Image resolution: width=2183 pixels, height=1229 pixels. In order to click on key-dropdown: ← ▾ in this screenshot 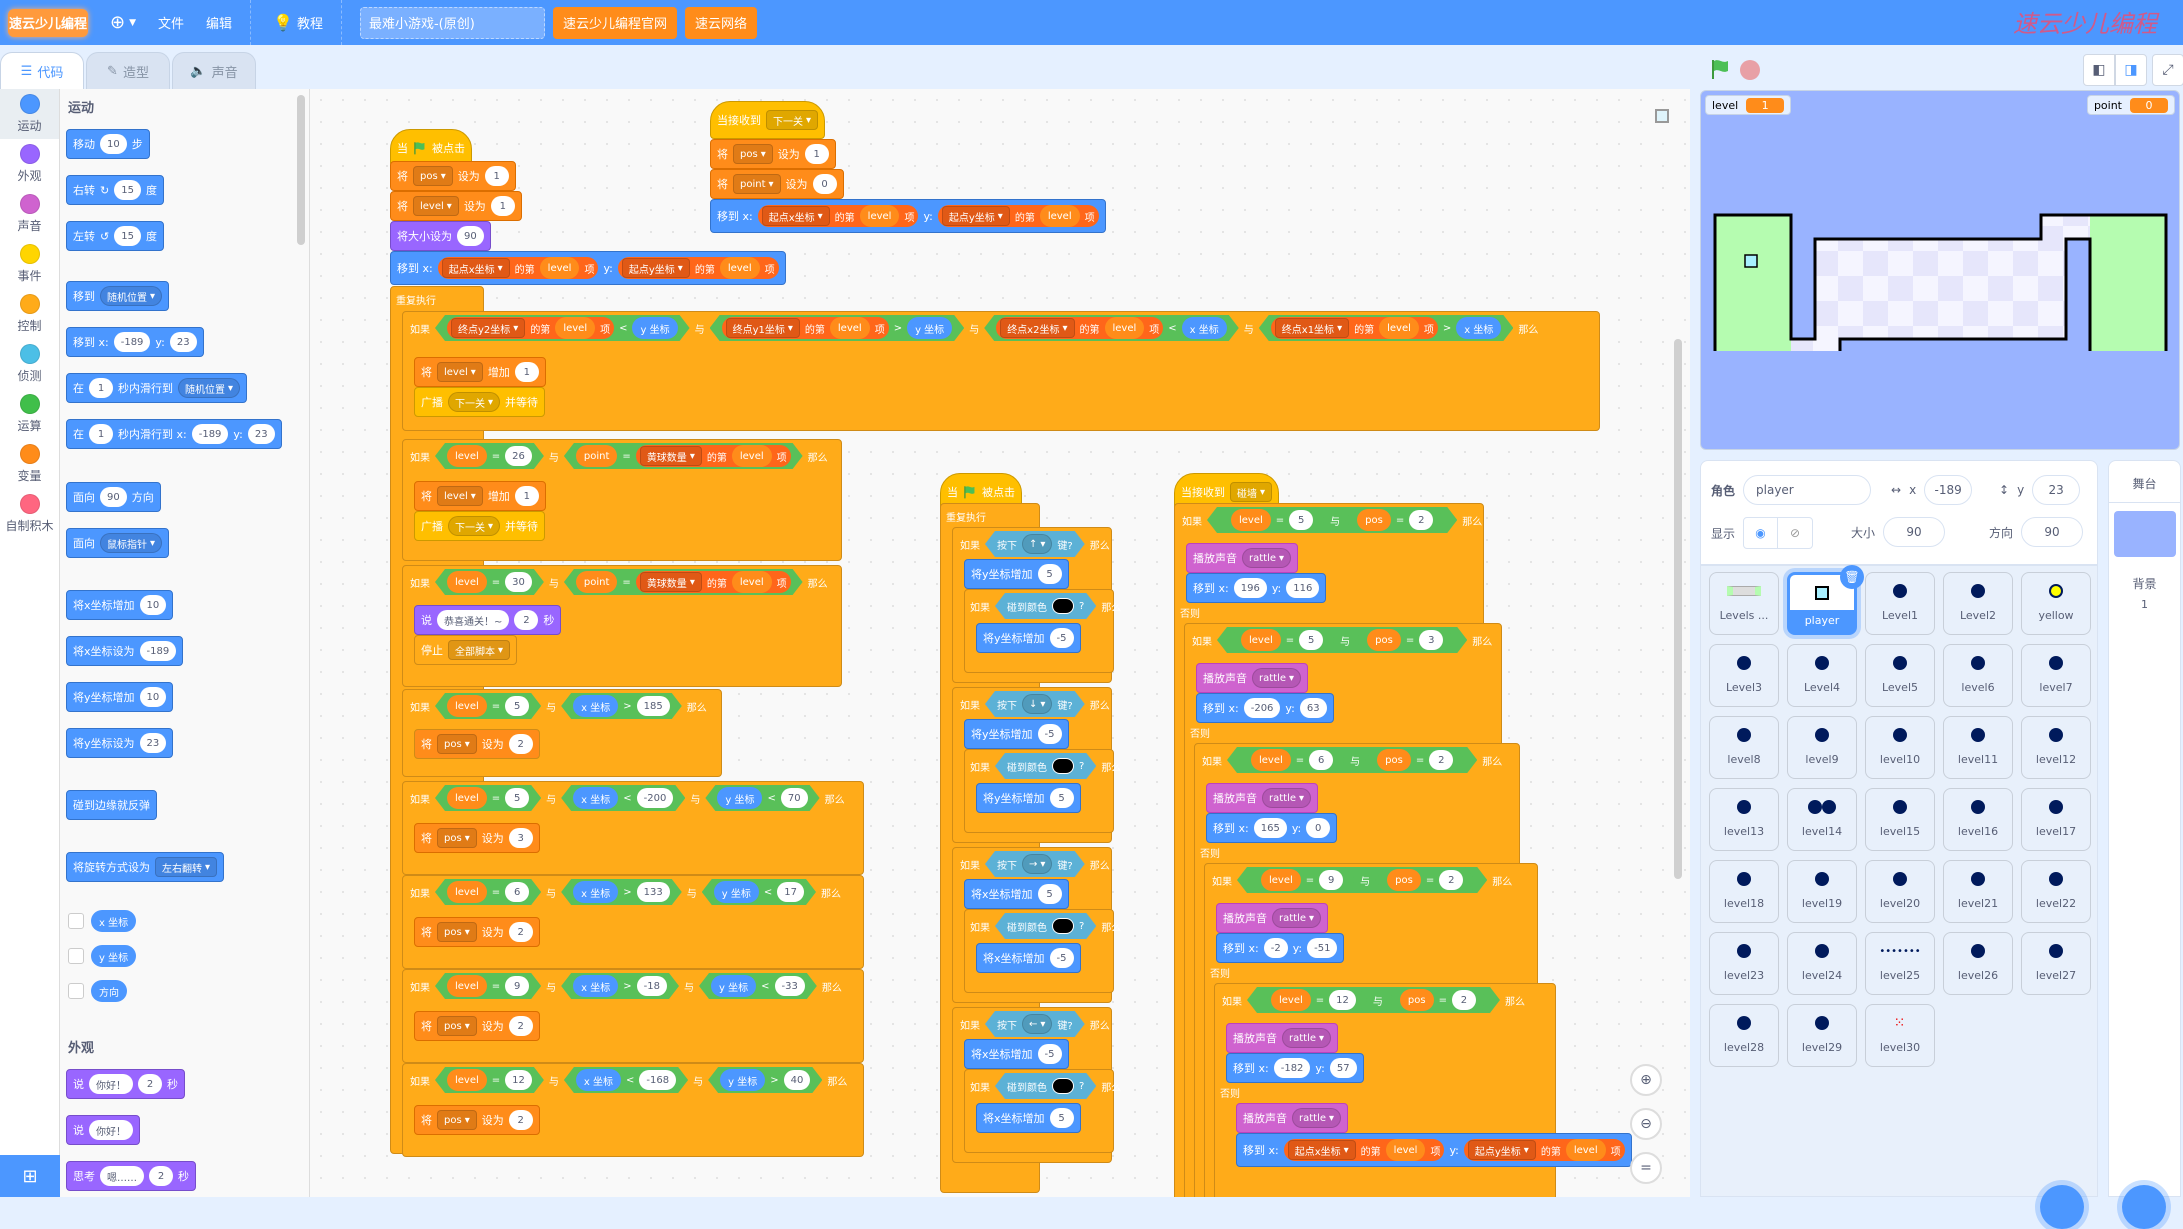, I will do `click(1037, 1024)`.